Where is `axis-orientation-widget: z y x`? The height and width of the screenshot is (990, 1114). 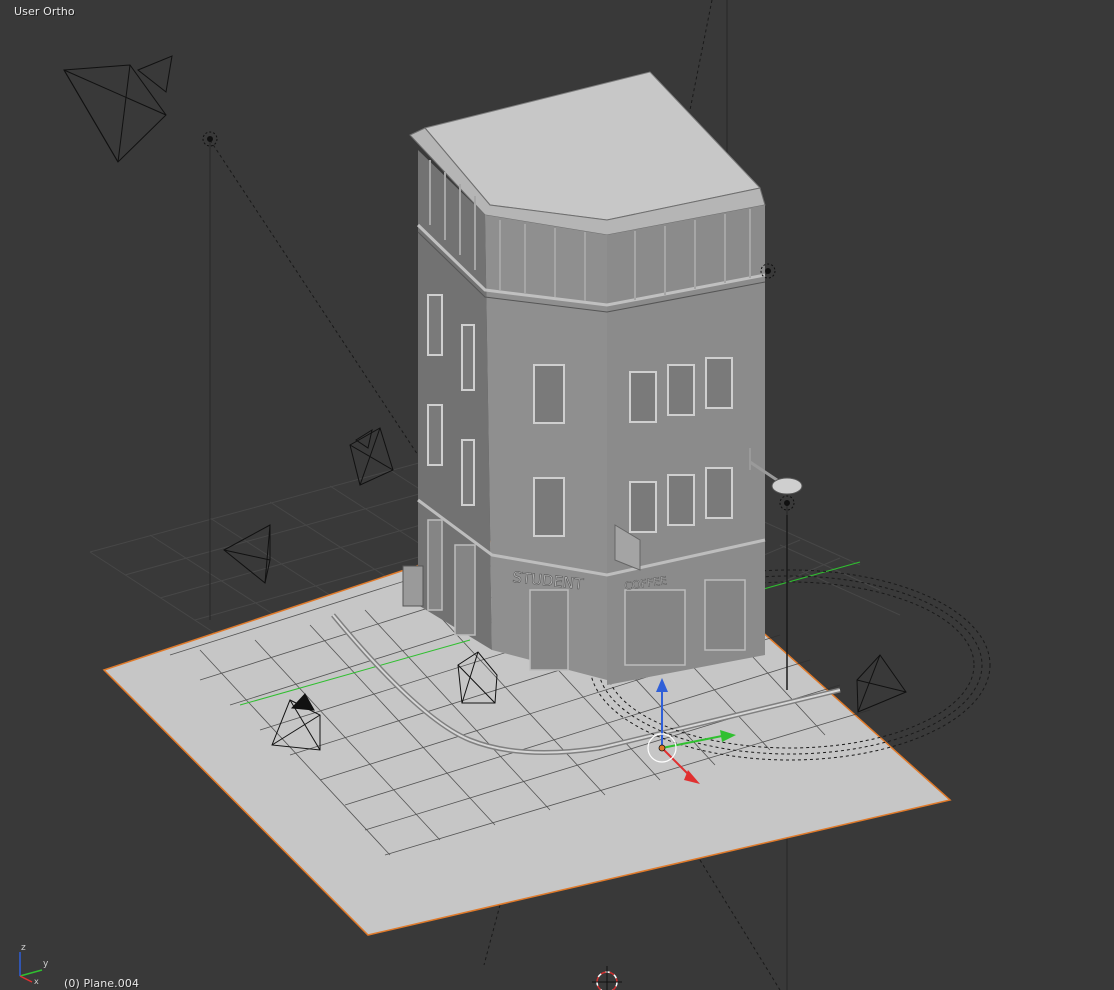 axis-orientation-widget: z y x is located at coordinates (34, 963).